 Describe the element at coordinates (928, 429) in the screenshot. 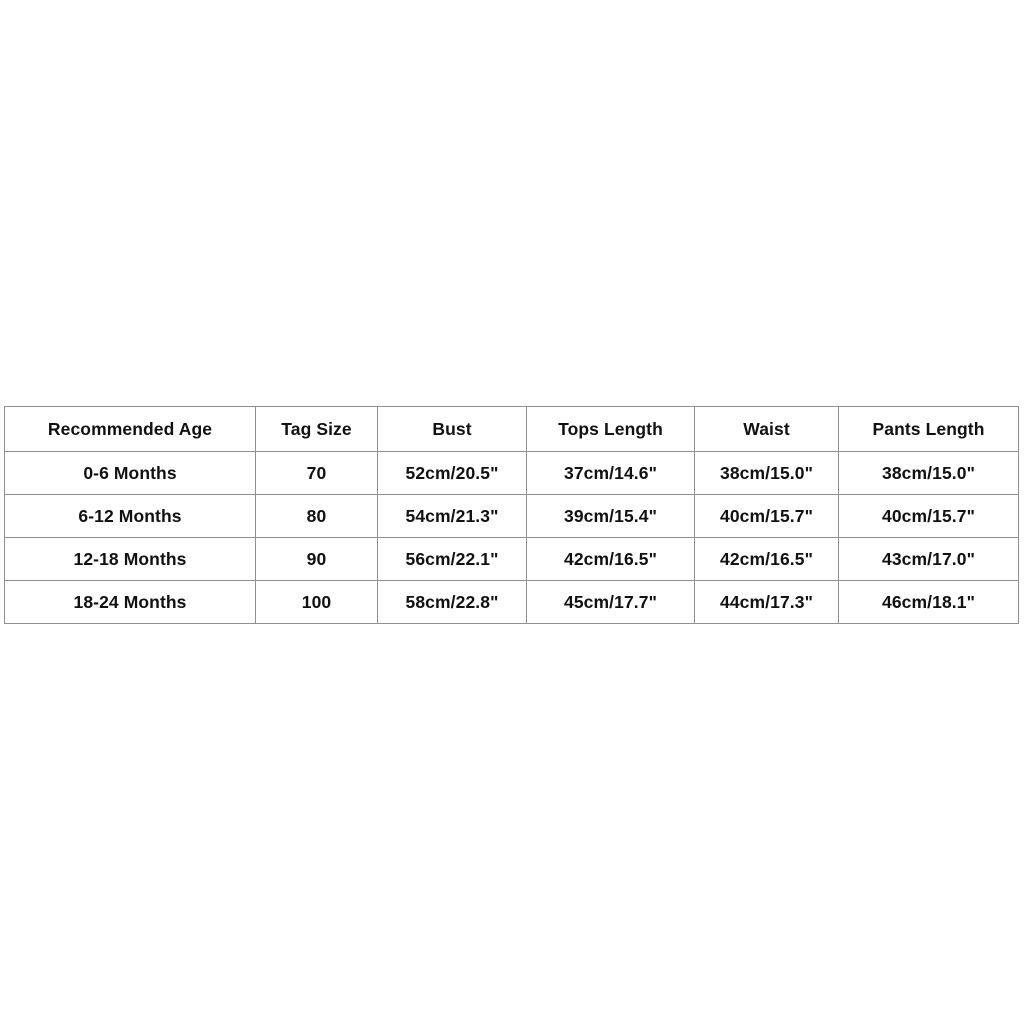

I see `column-header-pants-length: Pants Length` at that location.